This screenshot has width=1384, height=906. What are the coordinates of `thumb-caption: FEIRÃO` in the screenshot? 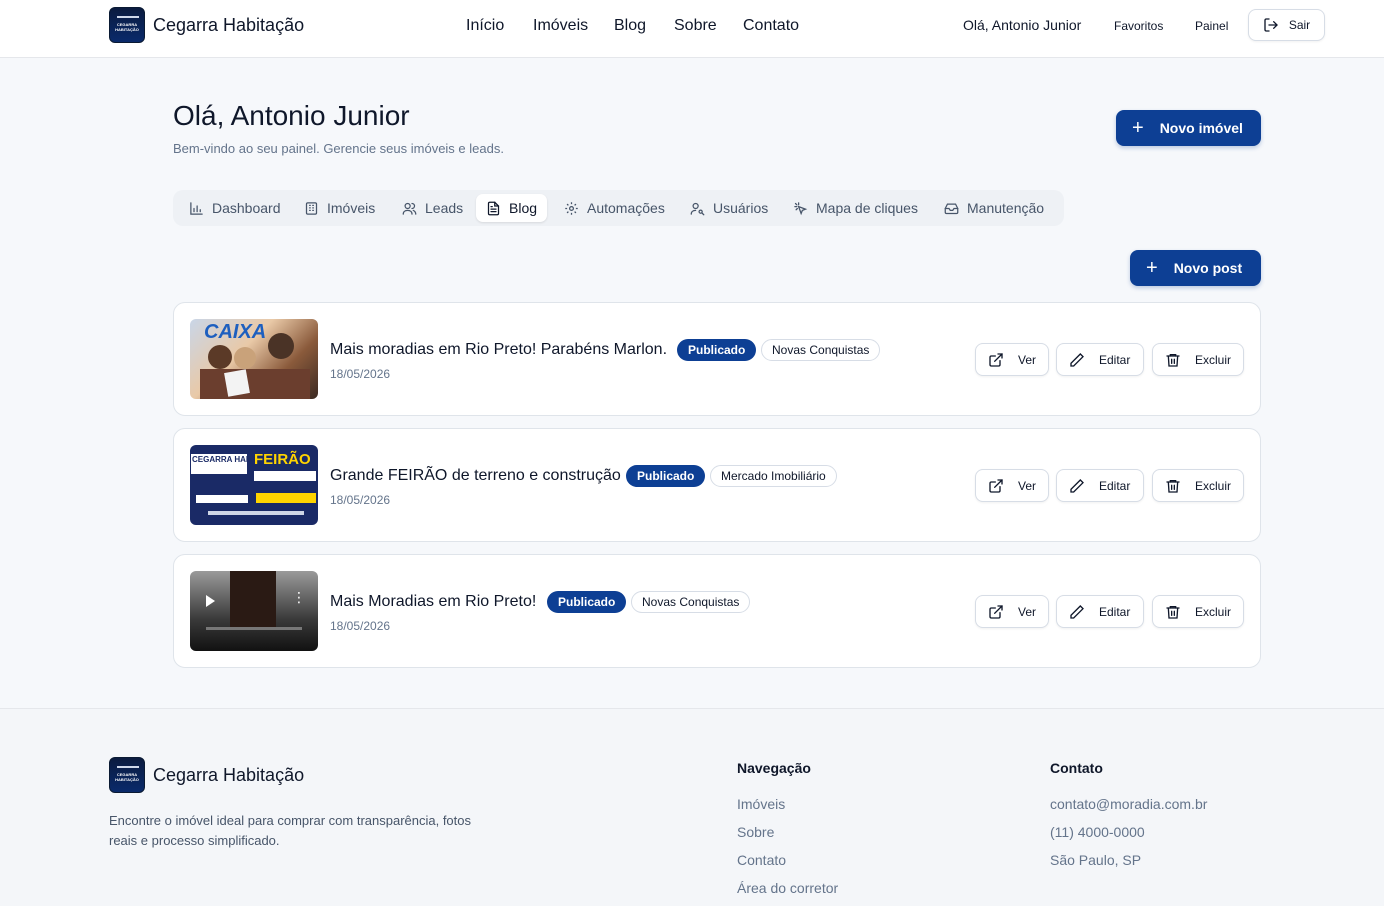 It's located at (282, 459).